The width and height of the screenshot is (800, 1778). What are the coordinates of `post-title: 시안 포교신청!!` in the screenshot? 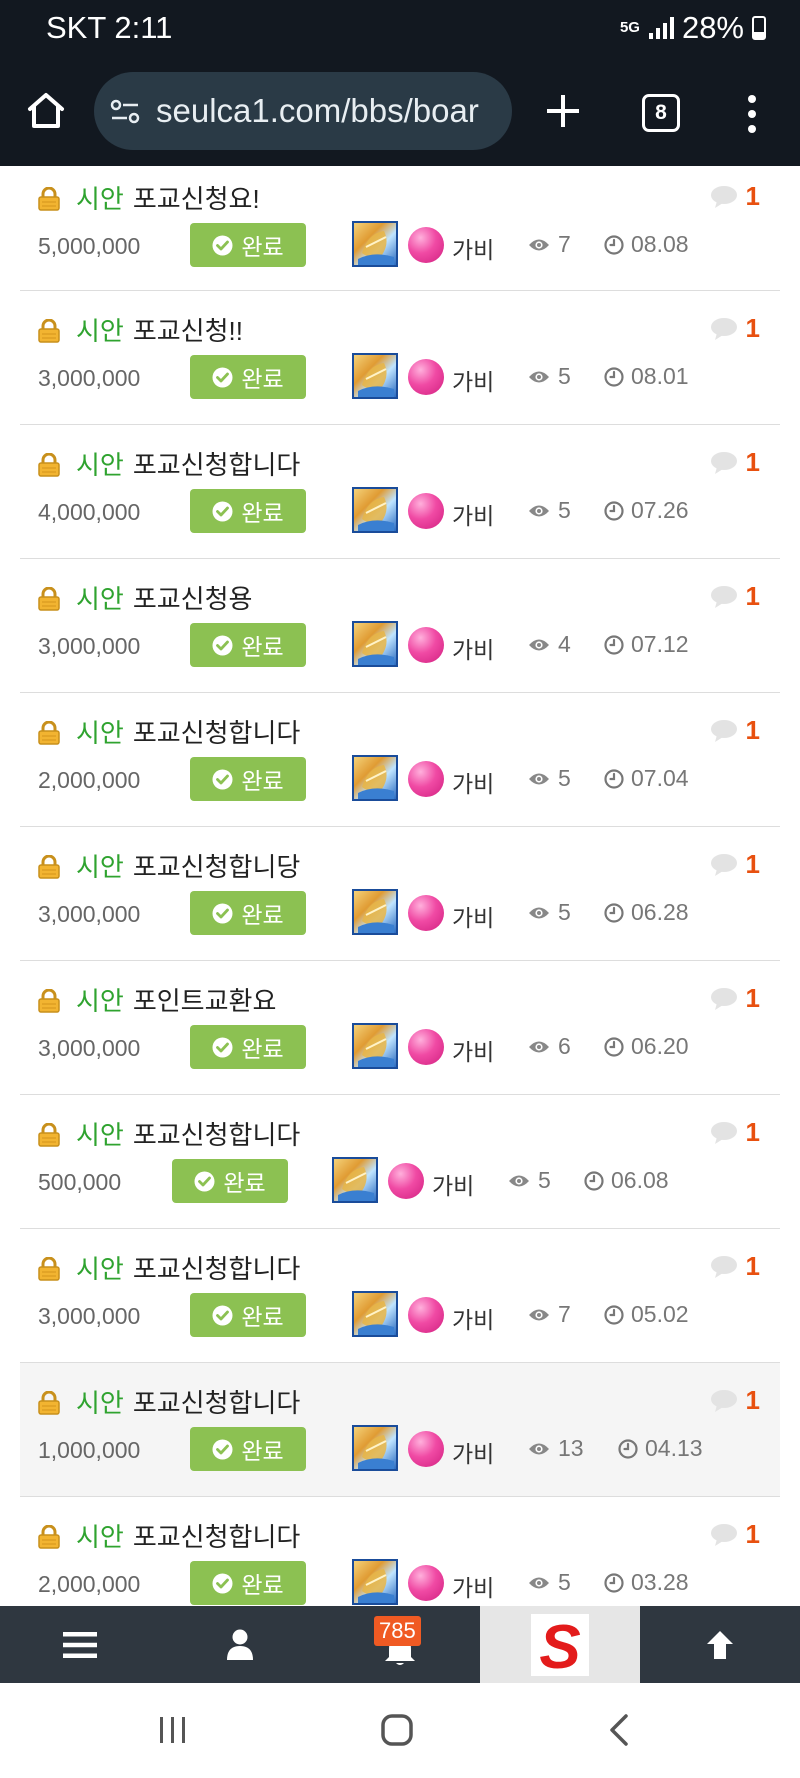 It's located at (159, 329).